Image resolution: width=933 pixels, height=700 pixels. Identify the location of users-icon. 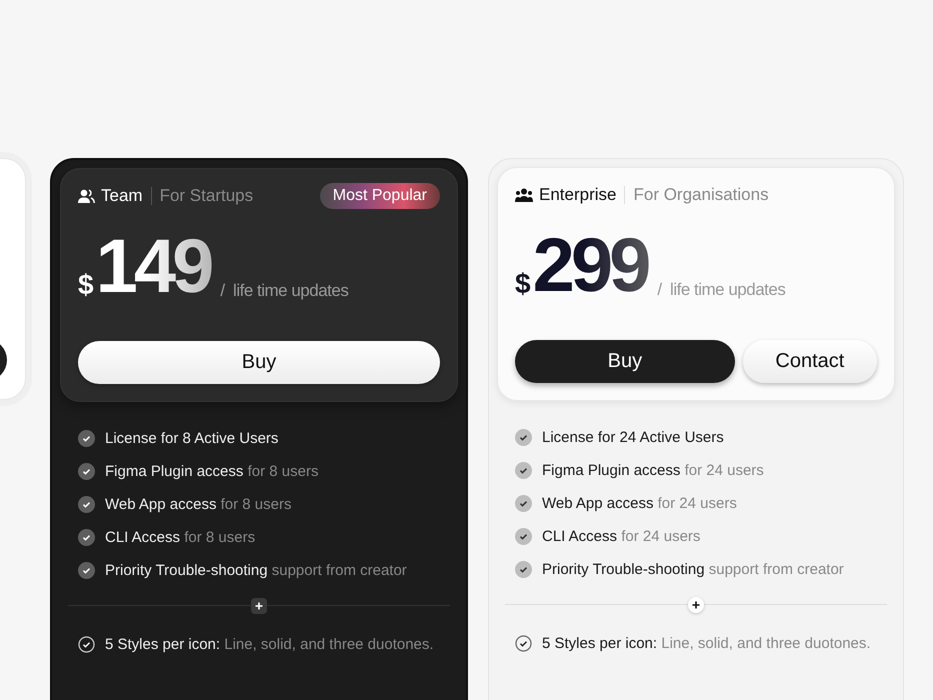
(86, 196).